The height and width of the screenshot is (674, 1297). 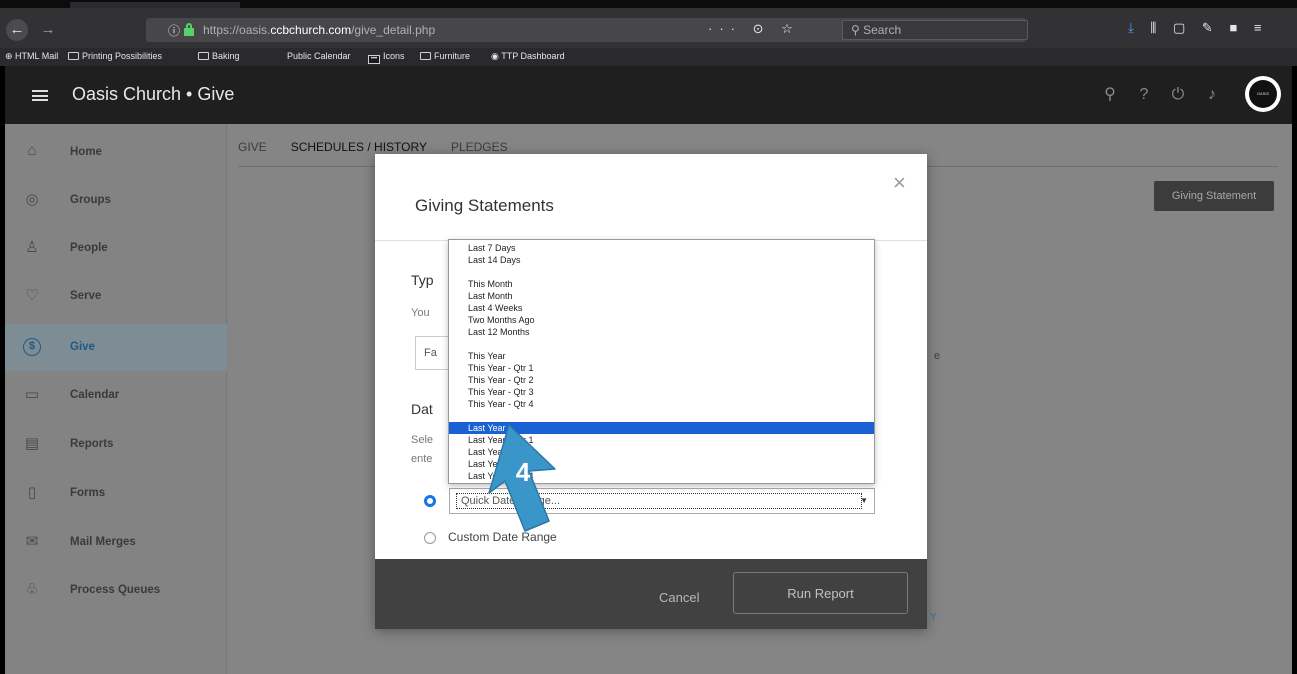 I want to click on power-icon: ⏻, so click(x=1178, y=95).